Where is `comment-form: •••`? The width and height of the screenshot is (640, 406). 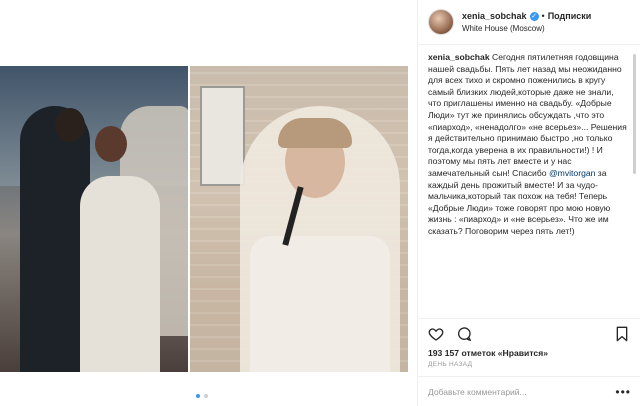 comment-form: ••• is located at coordinates (529, 391).